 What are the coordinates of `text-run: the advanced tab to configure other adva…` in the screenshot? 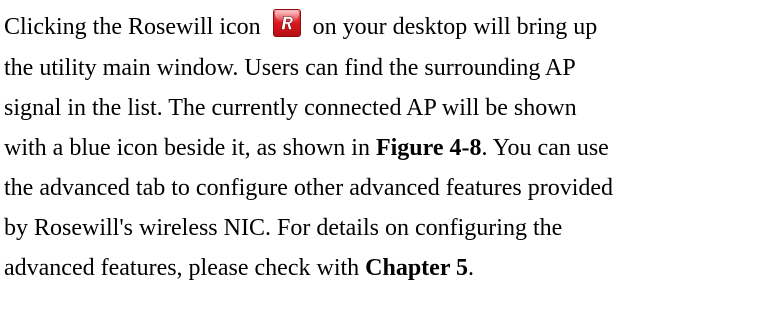 It's located at (309, 188).